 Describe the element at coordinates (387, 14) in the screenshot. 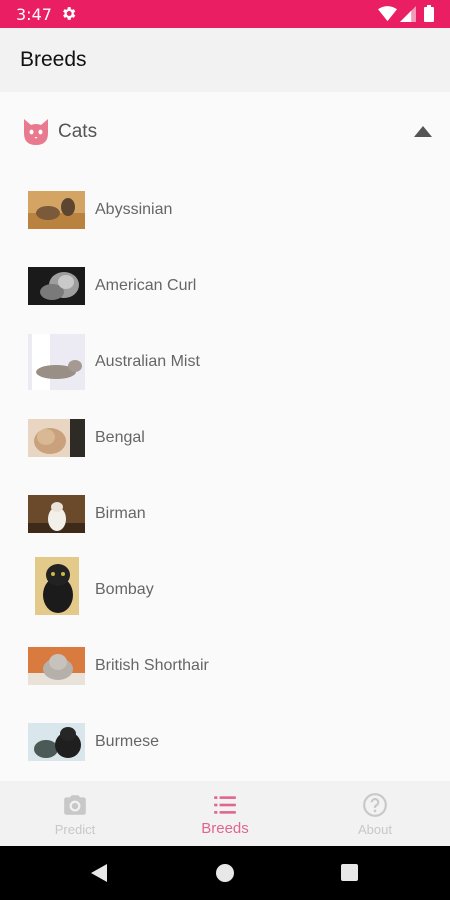

I see `wifi-icon` at that location.